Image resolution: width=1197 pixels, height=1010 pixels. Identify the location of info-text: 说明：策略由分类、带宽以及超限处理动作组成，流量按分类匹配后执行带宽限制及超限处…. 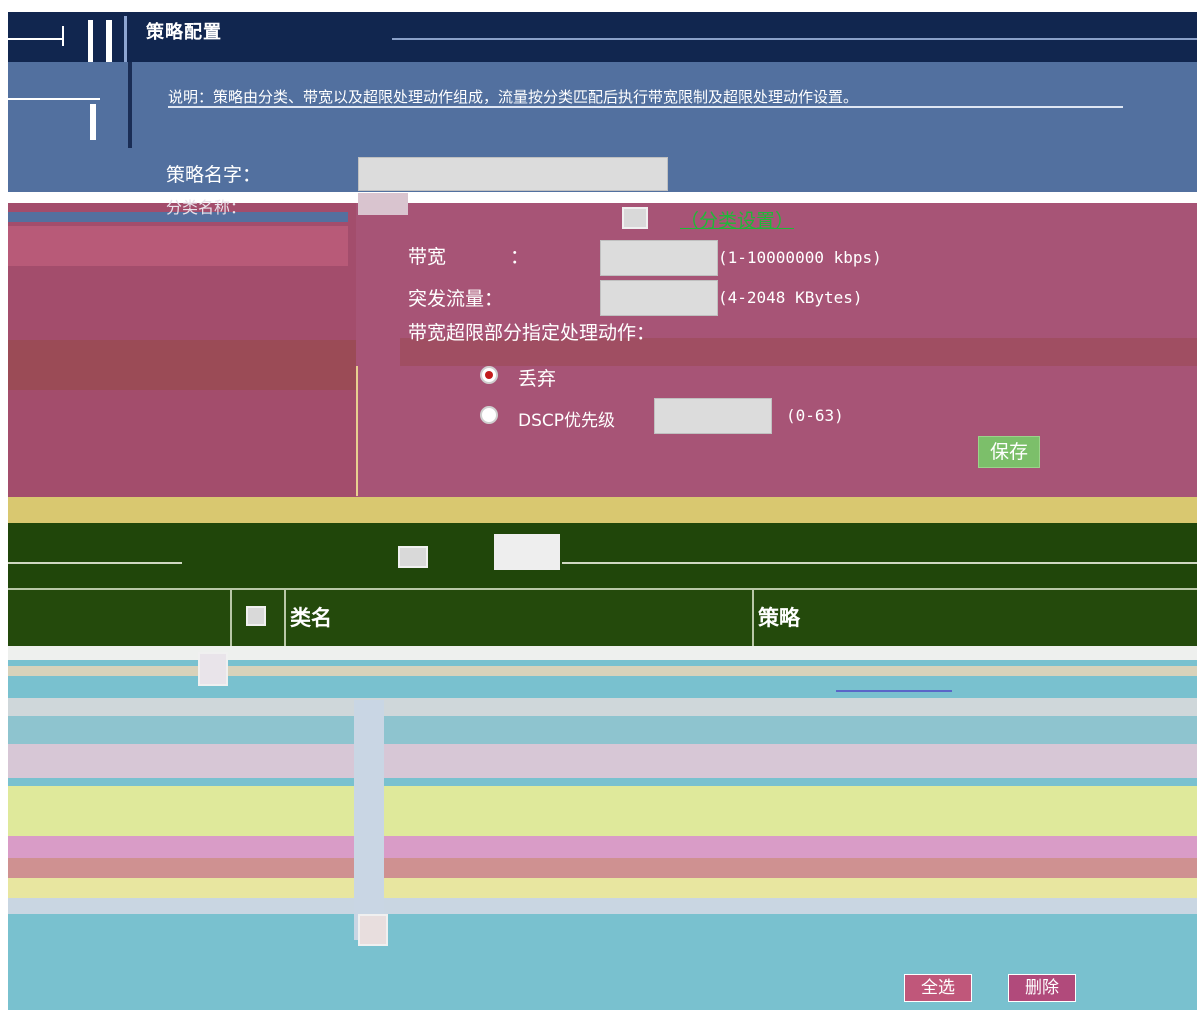
(513, 97).